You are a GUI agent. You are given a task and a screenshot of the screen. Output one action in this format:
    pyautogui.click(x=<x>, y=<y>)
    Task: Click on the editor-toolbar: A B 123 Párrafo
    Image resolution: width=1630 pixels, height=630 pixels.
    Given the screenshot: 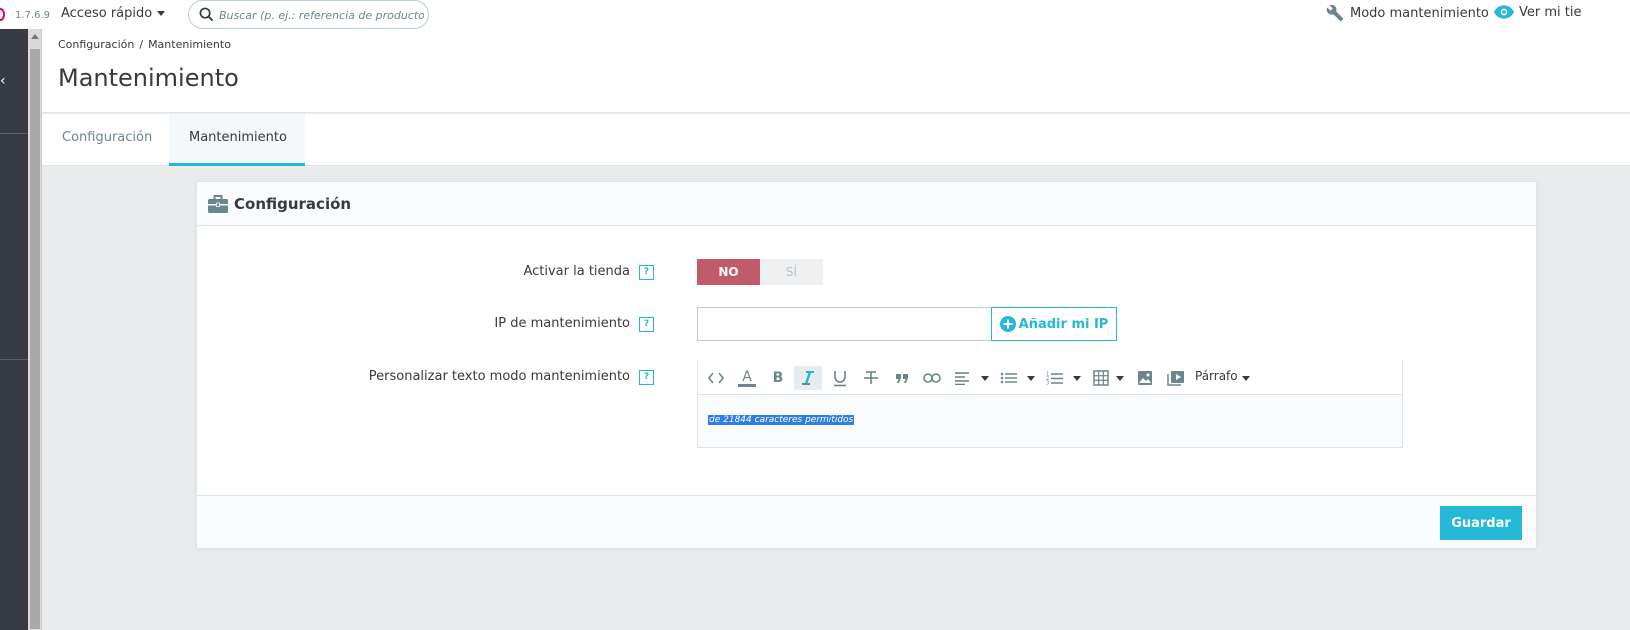 What is the action you would take?
    pyautogui.click(x=1050, y=377)
    